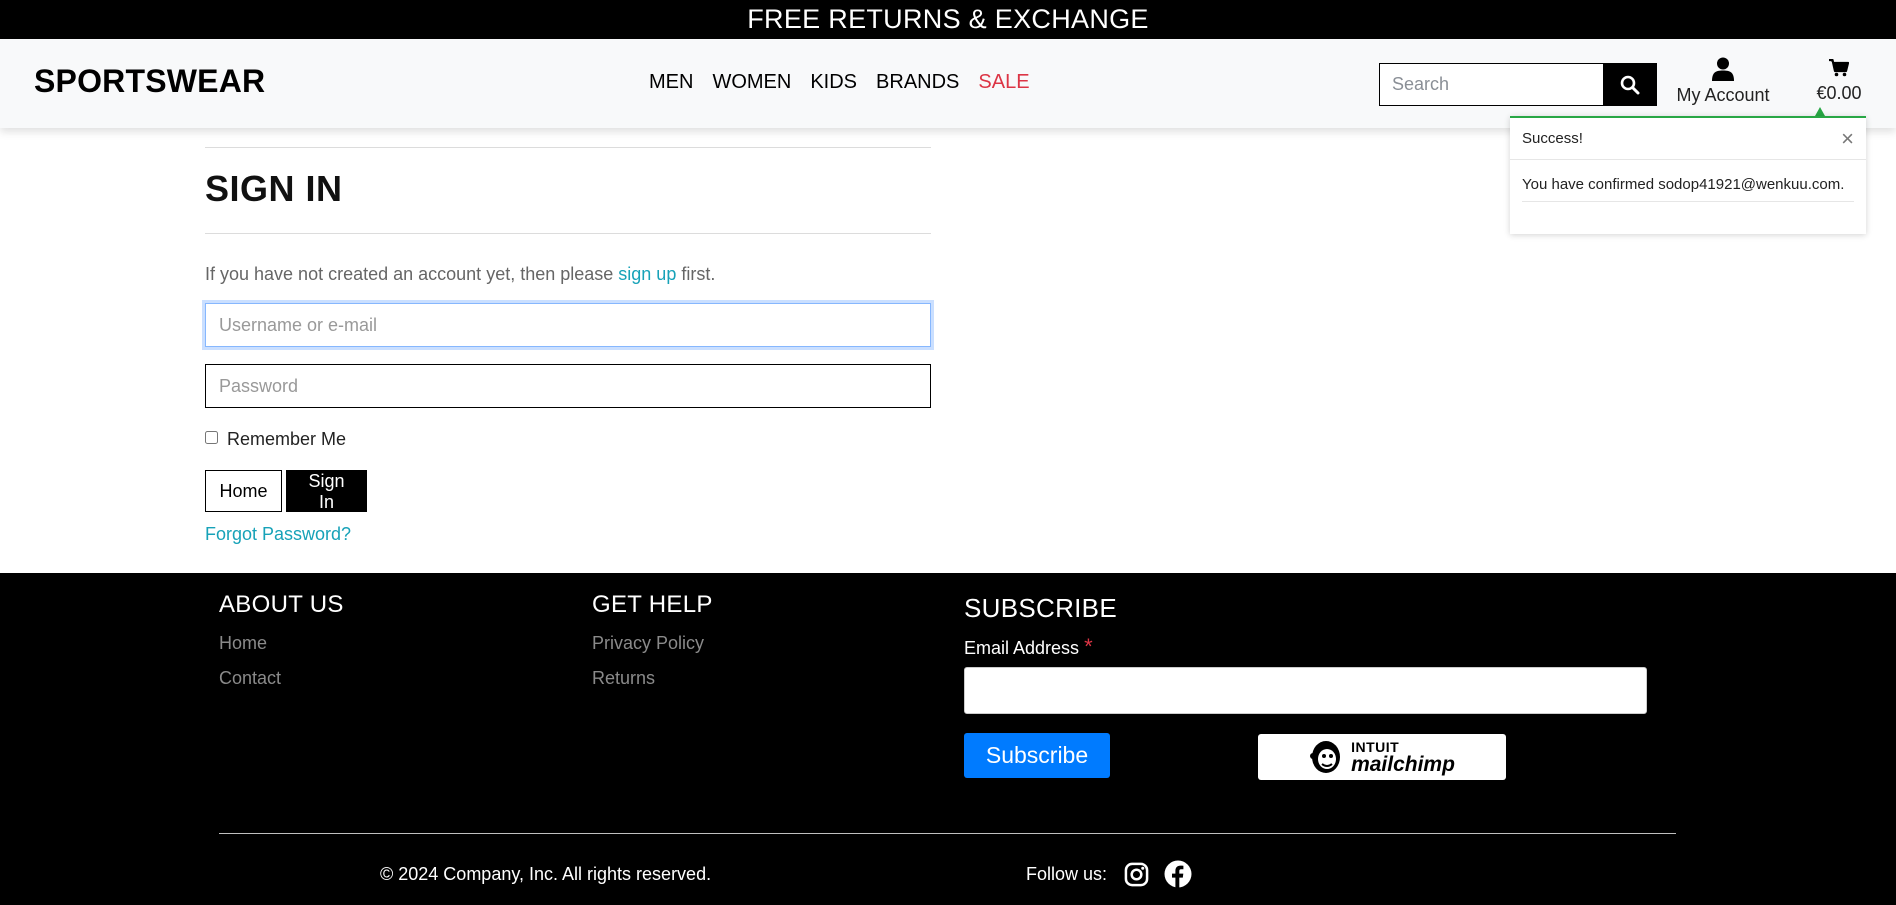 Image resolution: width=1896 pixels, height=905 pixels. Describe the element at coordinates (671, 82) in the screenshot. I see `nav-men: MEN` at that location.